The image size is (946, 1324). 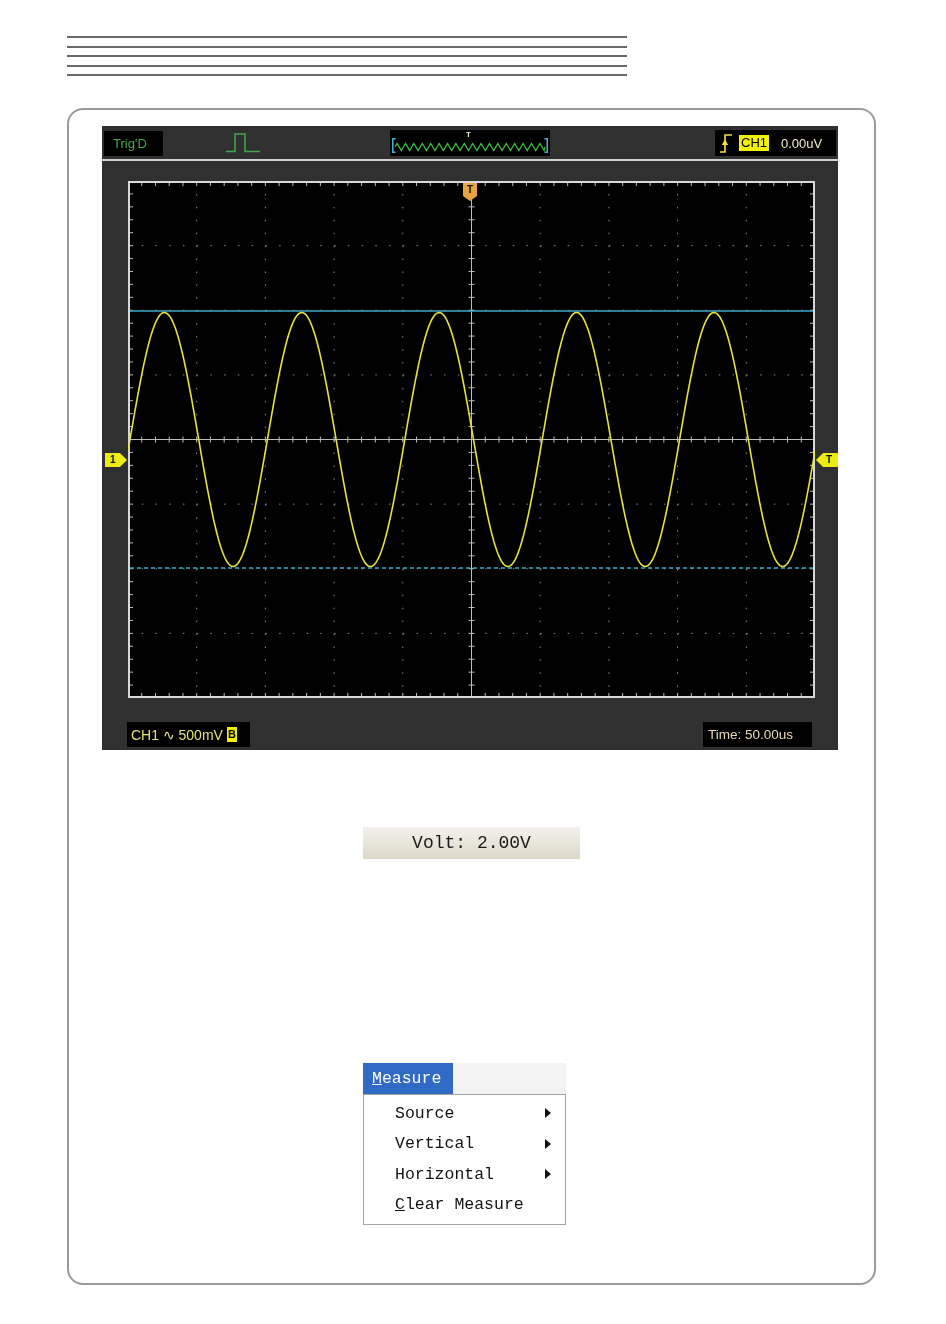 What do you see at coordinates (471, 843) in the screenshot?
I see `voltage-readout: Volt: 2.00V` at bounding box center [471, 843].